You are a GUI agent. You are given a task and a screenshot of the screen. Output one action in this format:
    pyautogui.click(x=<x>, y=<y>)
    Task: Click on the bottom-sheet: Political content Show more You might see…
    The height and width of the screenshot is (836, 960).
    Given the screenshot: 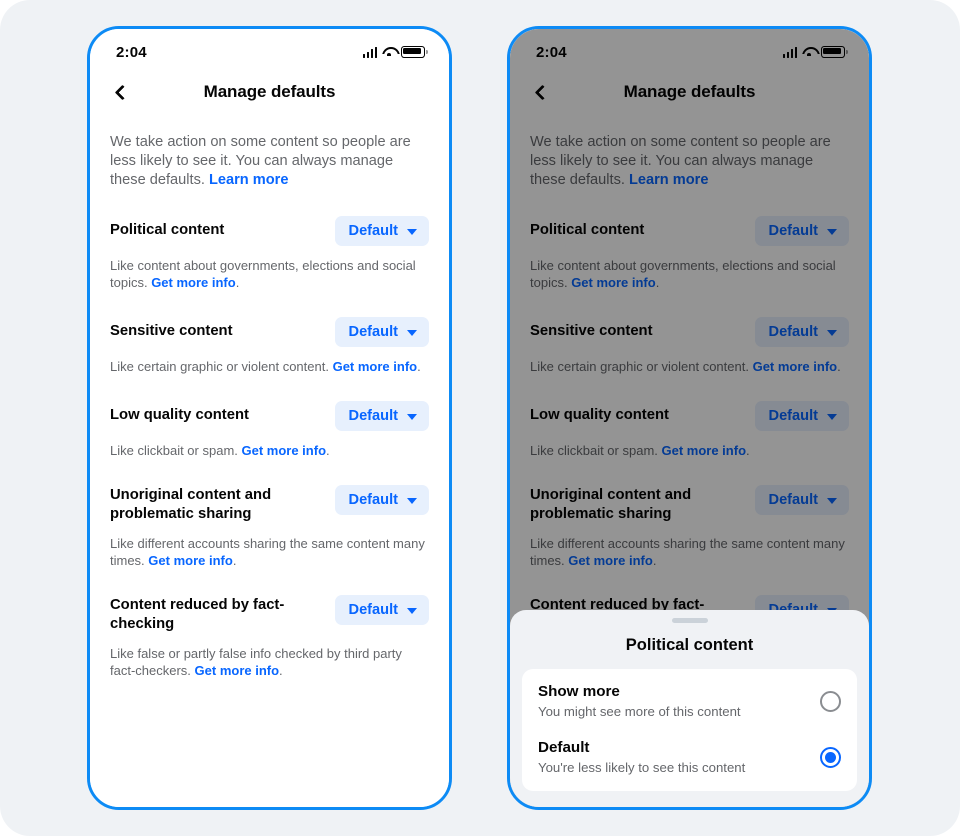 What is the action you would take?
    pyautogui.click(x=689, y=708)
    